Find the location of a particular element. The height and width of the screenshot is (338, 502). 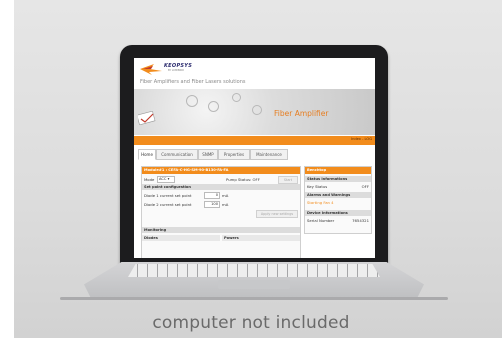

laptop-foot is located at coordinates (254, 298).